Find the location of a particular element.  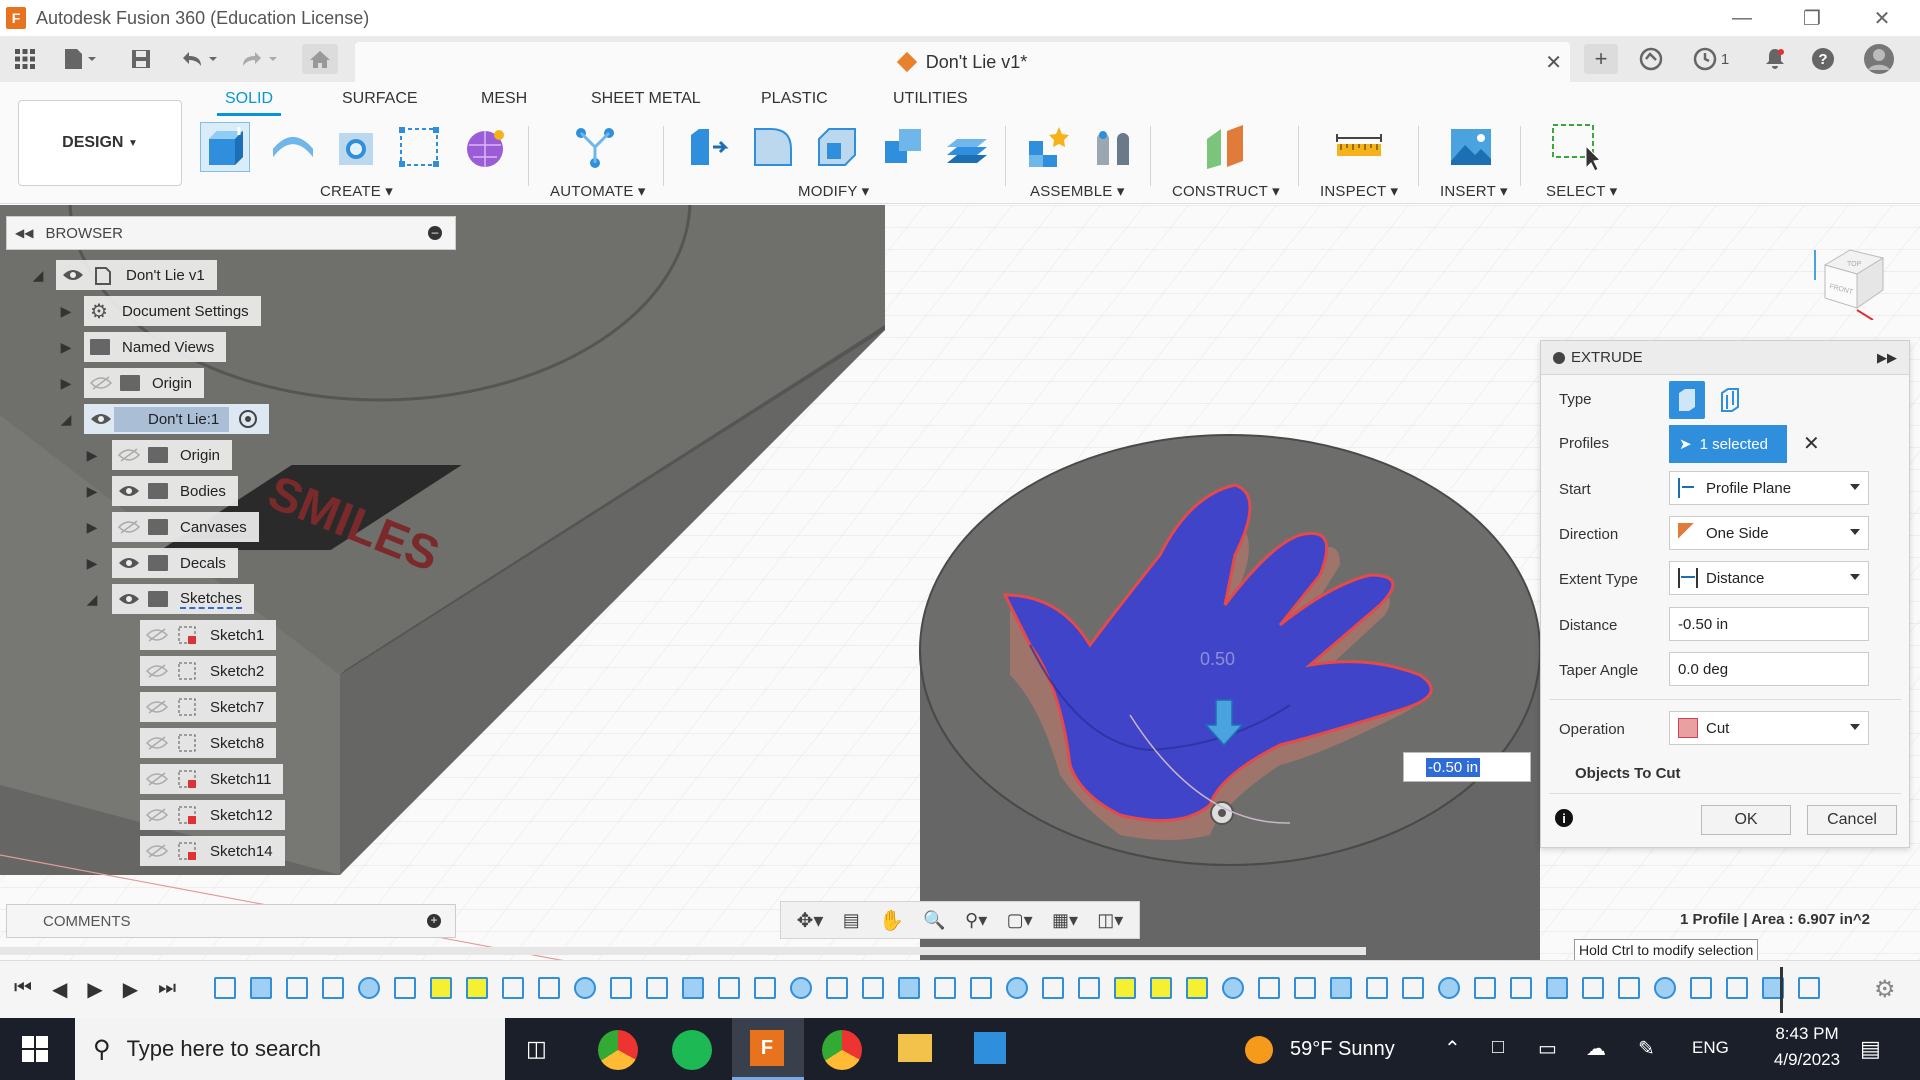

clear-selection-icon: ✕ is located at coordinates (1811, 443).